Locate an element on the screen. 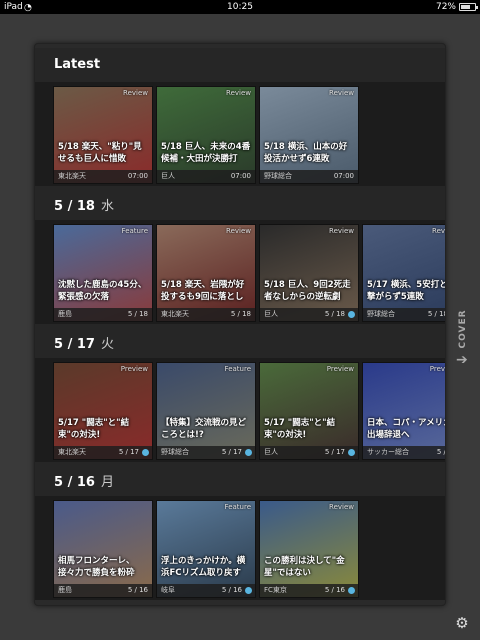 This screenshot has width=480, height=640. news-card: Review 5/18 横浜、山本の好投活かせず6連敗野球総合 07:00 is located at coordinates (309, 135).